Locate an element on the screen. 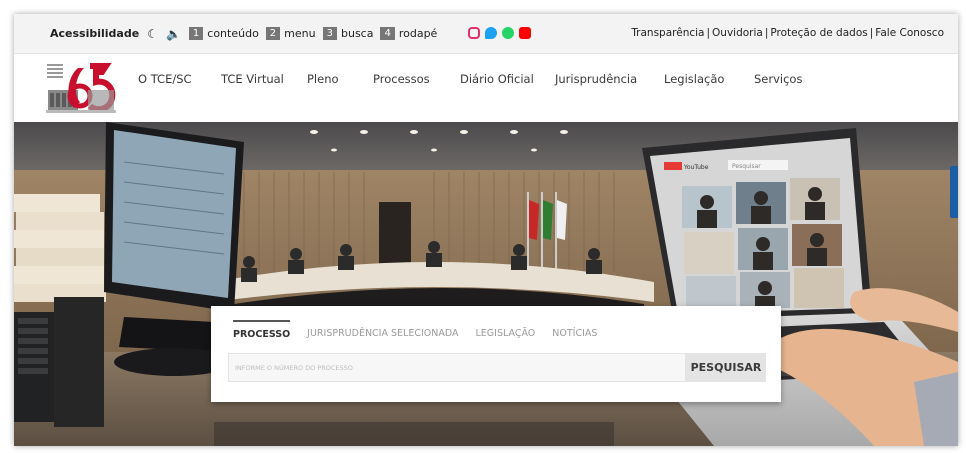 The width and height of the screenshot is (966, 453). nav-diario-oficial: Diário Oficial is located at coordinates (497, 79).